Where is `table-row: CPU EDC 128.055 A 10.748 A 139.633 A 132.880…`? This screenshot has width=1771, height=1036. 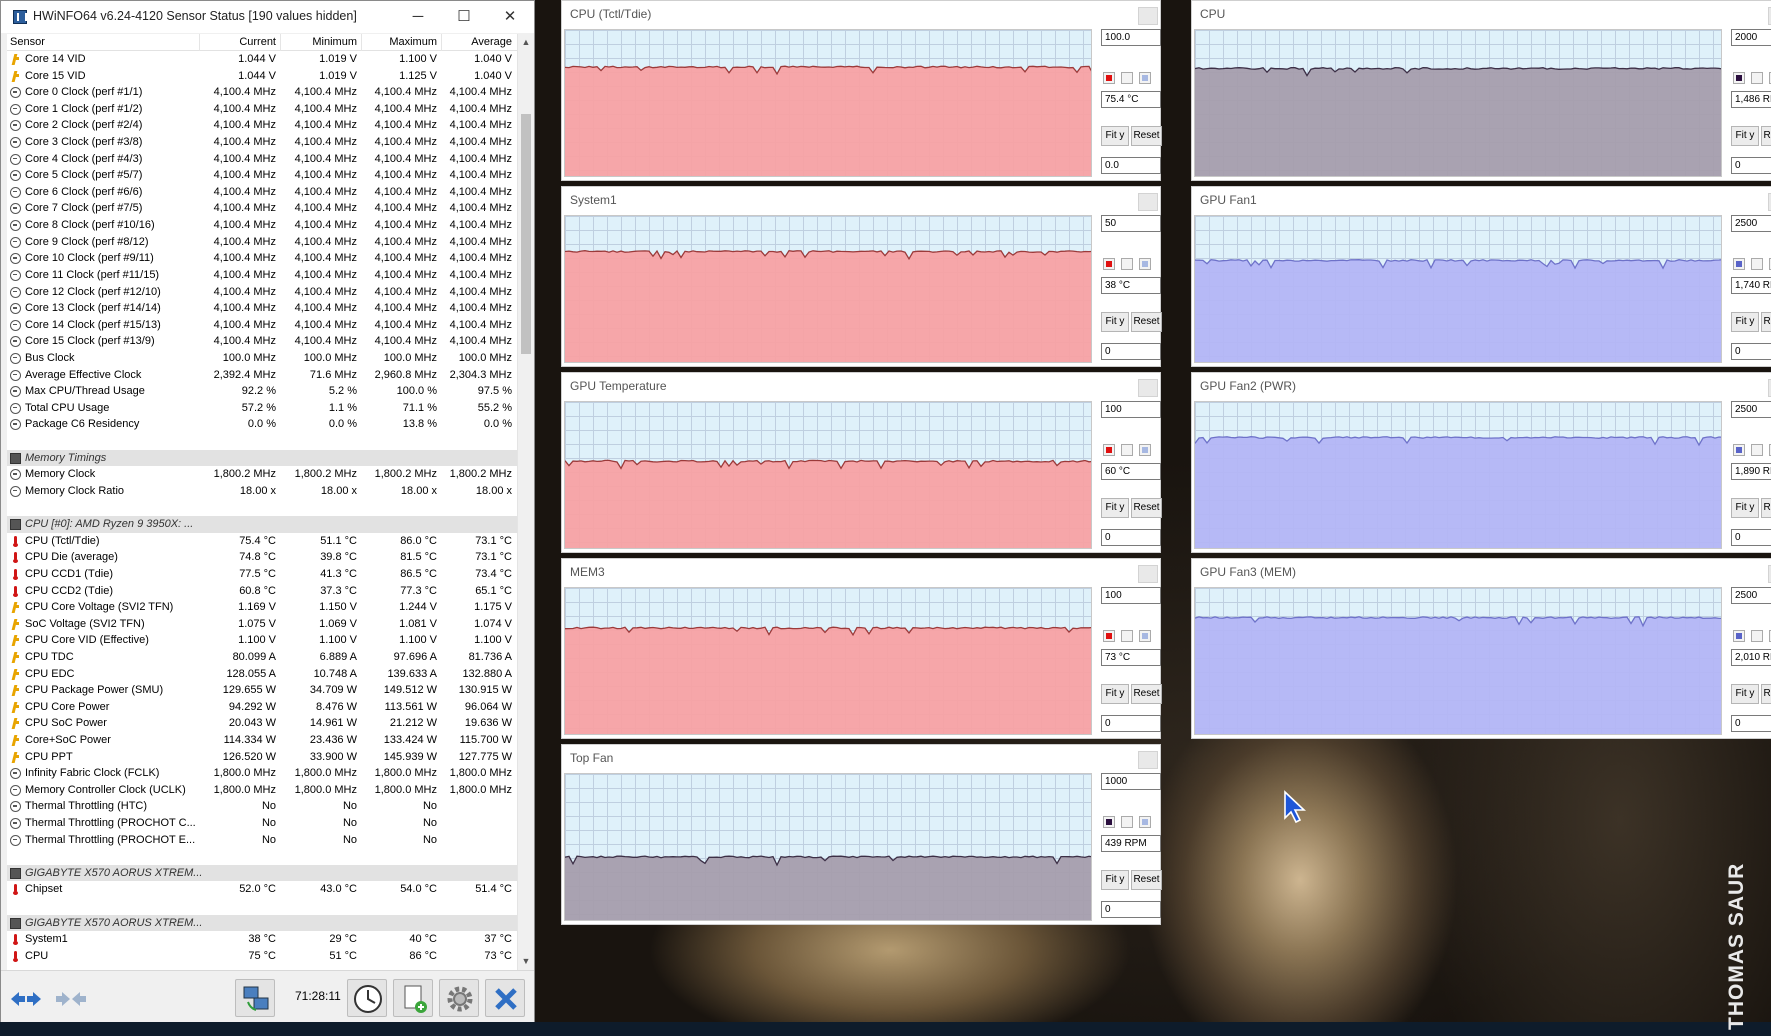
table-row: CPU EDC 128.055 A 10.748 A 139.633 A 132.880… is located at coordinates (262, 674).